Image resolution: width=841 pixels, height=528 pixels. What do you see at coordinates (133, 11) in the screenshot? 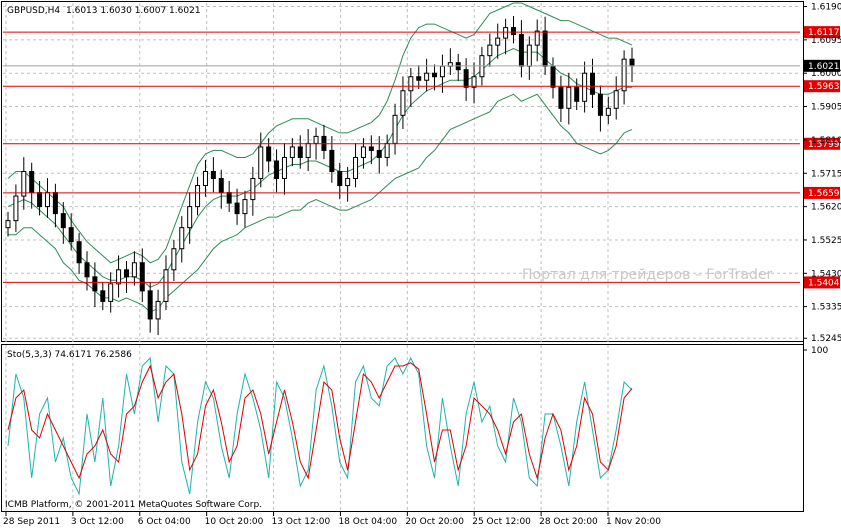
I see `chart-ohlc-label: 1.6013 1.6030 1.6007 1.6021` at bounding box center [133, 11].